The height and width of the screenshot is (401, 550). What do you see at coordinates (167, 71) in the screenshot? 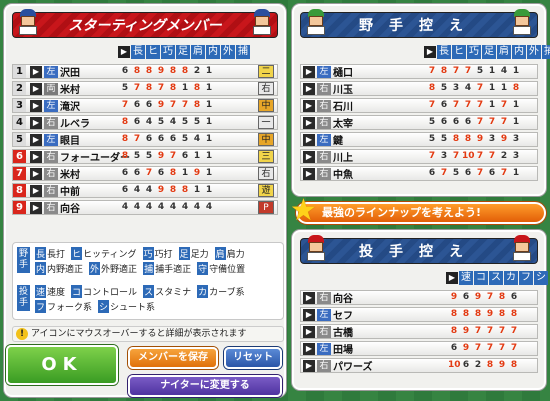
I see `player-stats: 68898821` at bounding box center [167, 71].